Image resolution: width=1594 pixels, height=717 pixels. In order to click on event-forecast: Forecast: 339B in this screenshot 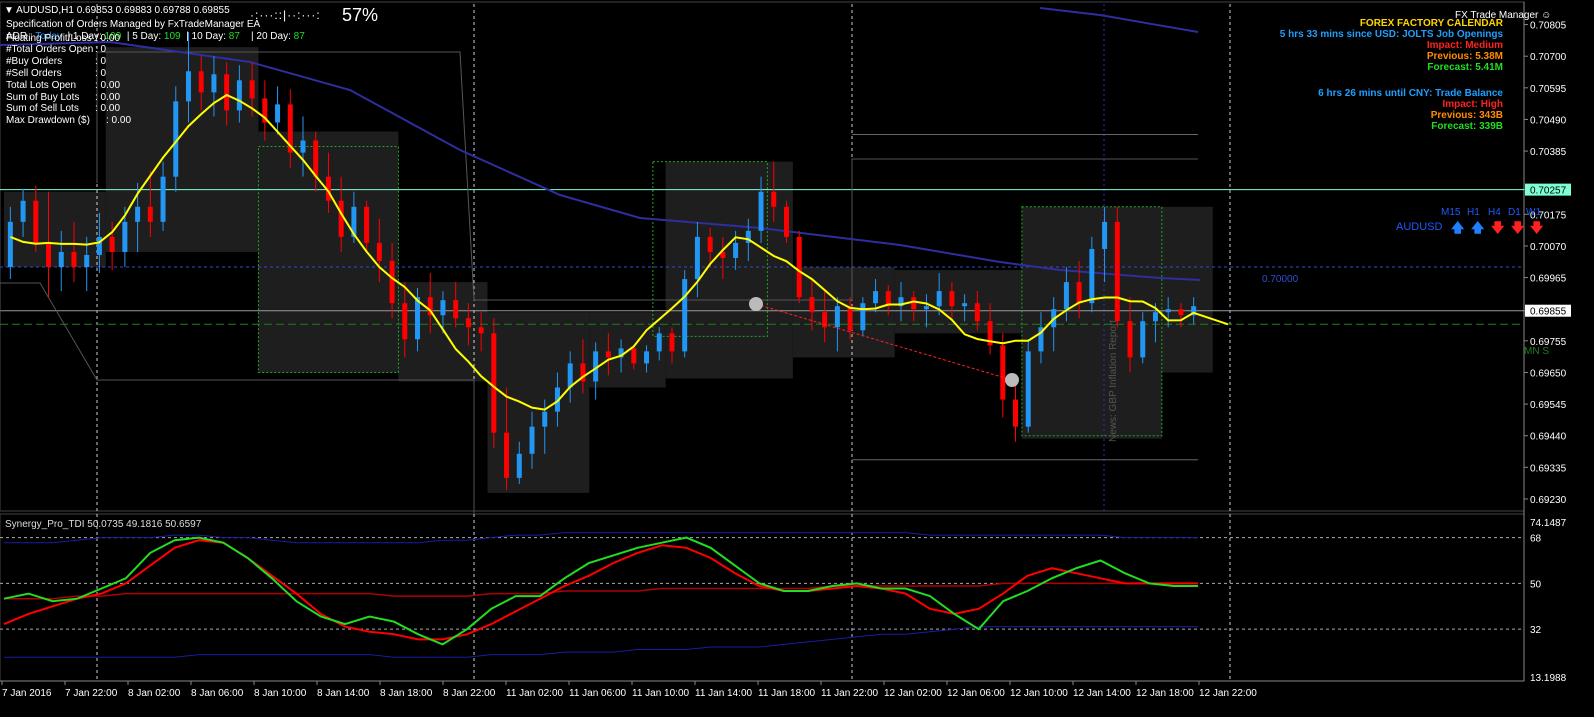, I will do `click(1467, 126)`.